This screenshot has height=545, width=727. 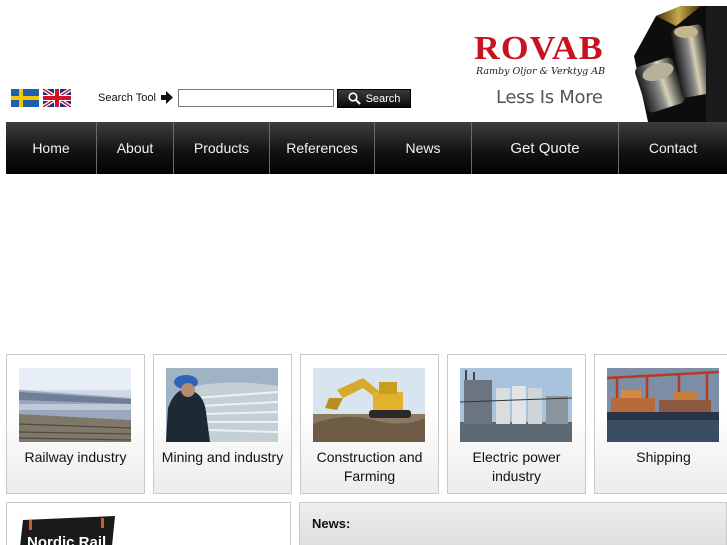 I want to click on nav-get-quote: Get Quote, so click(x=545, y=148).